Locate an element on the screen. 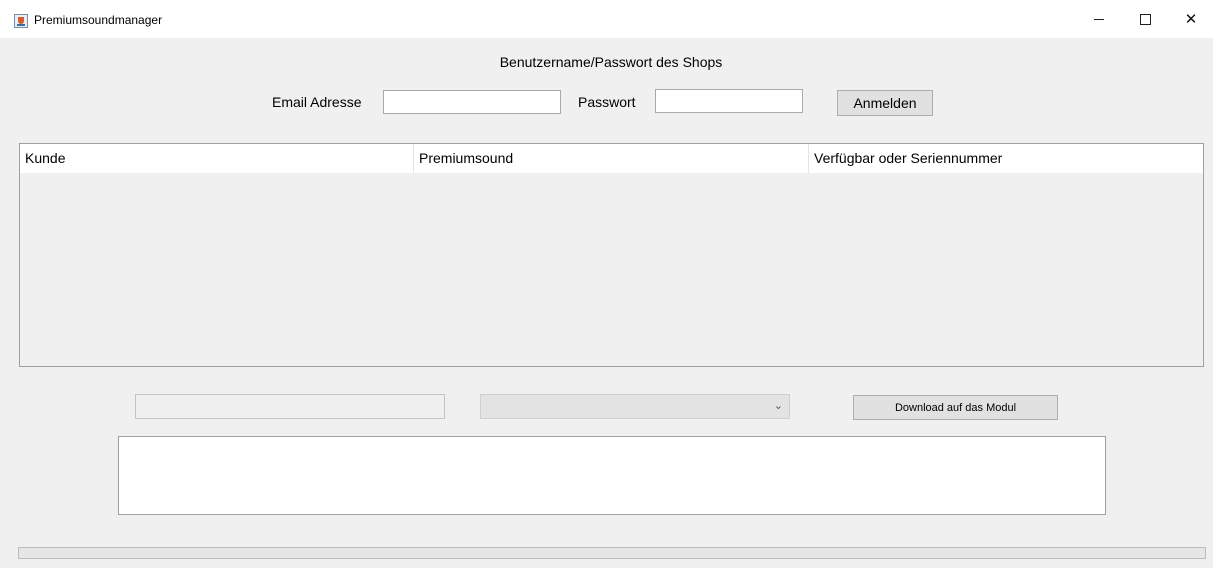 The height and width of the screenshot is (568, 1213). download-to-module-button: Download auf das Modul is located at coordinates (955, 407).